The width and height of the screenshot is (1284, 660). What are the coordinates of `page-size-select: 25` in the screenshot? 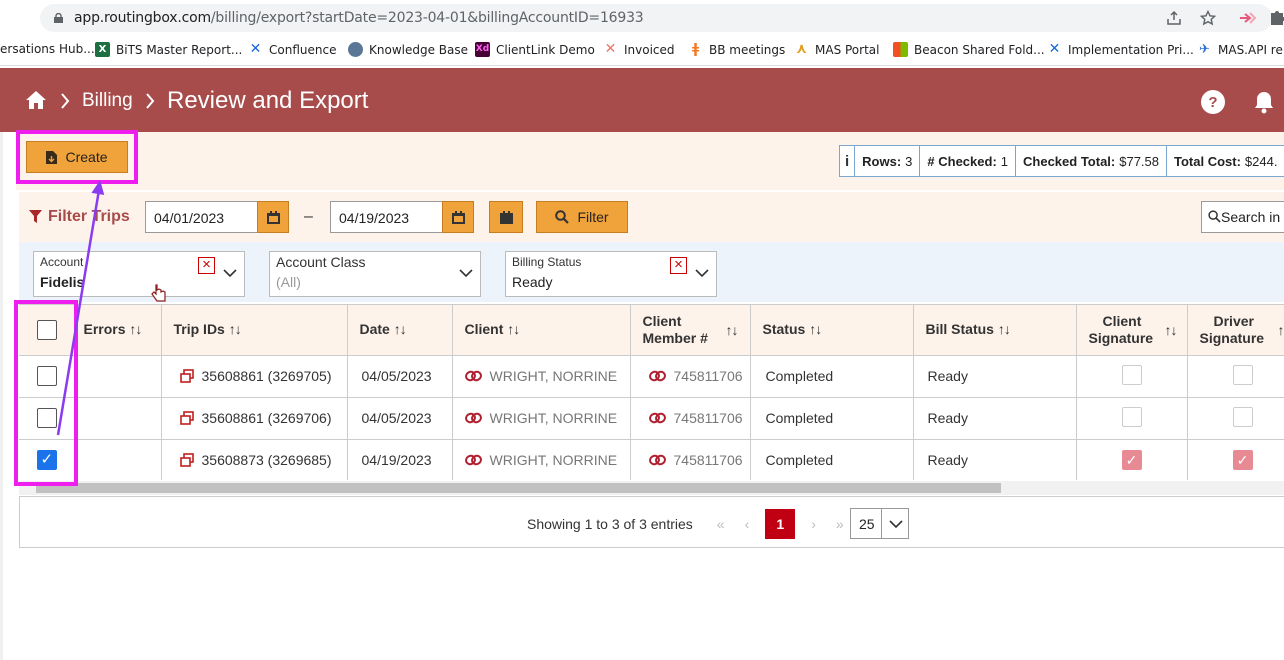 It's located at (879, 523).